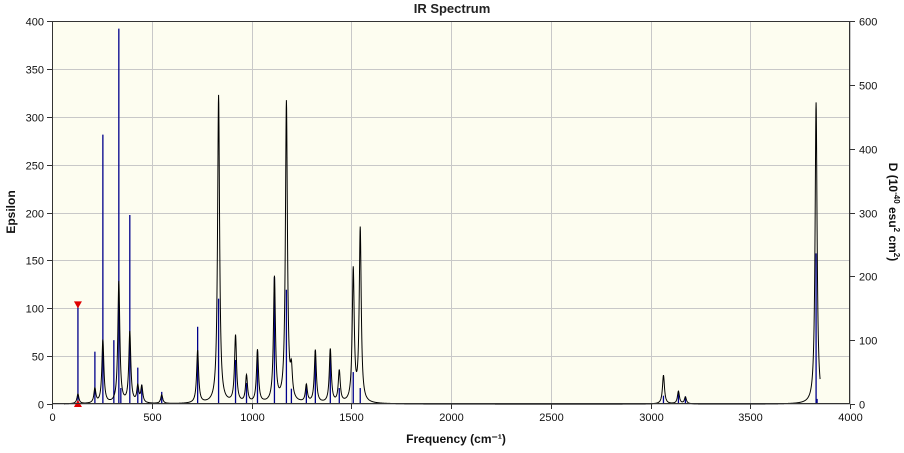  What do you see at coordinates (35, 23) in the screenshot?
I see `left-tick-label: 400` at bounding box center [35, 23].